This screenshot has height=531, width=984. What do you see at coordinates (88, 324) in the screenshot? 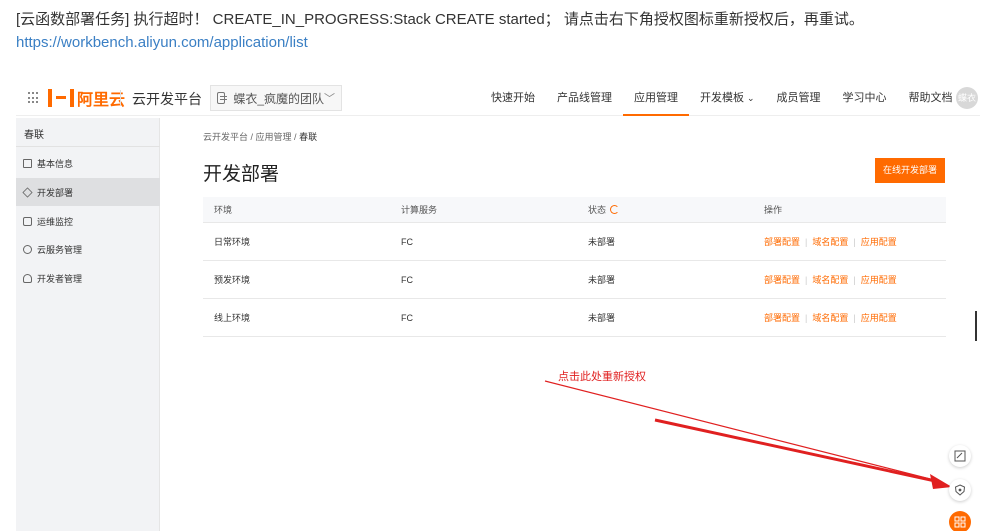
I see `sidebar: 春联 基本信息 开发部署 运维监控 云服务管理 开发者管理` at bounding box center [88, 324].